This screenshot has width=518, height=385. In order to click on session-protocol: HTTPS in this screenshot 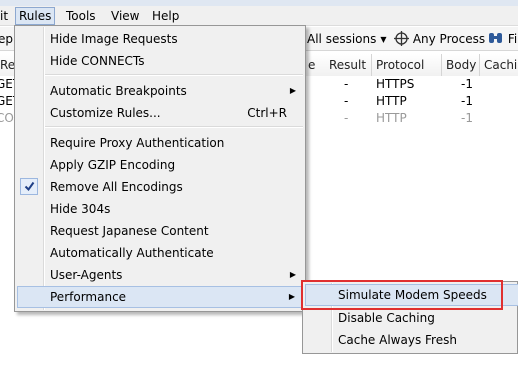, I will do `click(395, 84)`.